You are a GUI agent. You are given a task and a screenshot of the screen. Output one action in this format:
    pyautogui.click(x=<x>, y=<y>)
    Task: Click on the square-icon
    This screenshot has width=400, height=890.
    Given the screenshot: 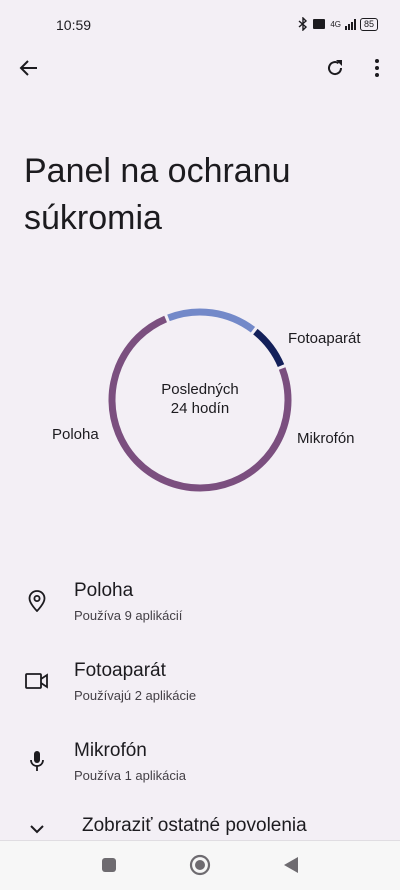 What is the action you would take?
    pyautogui.click(x=109, y=865)
    